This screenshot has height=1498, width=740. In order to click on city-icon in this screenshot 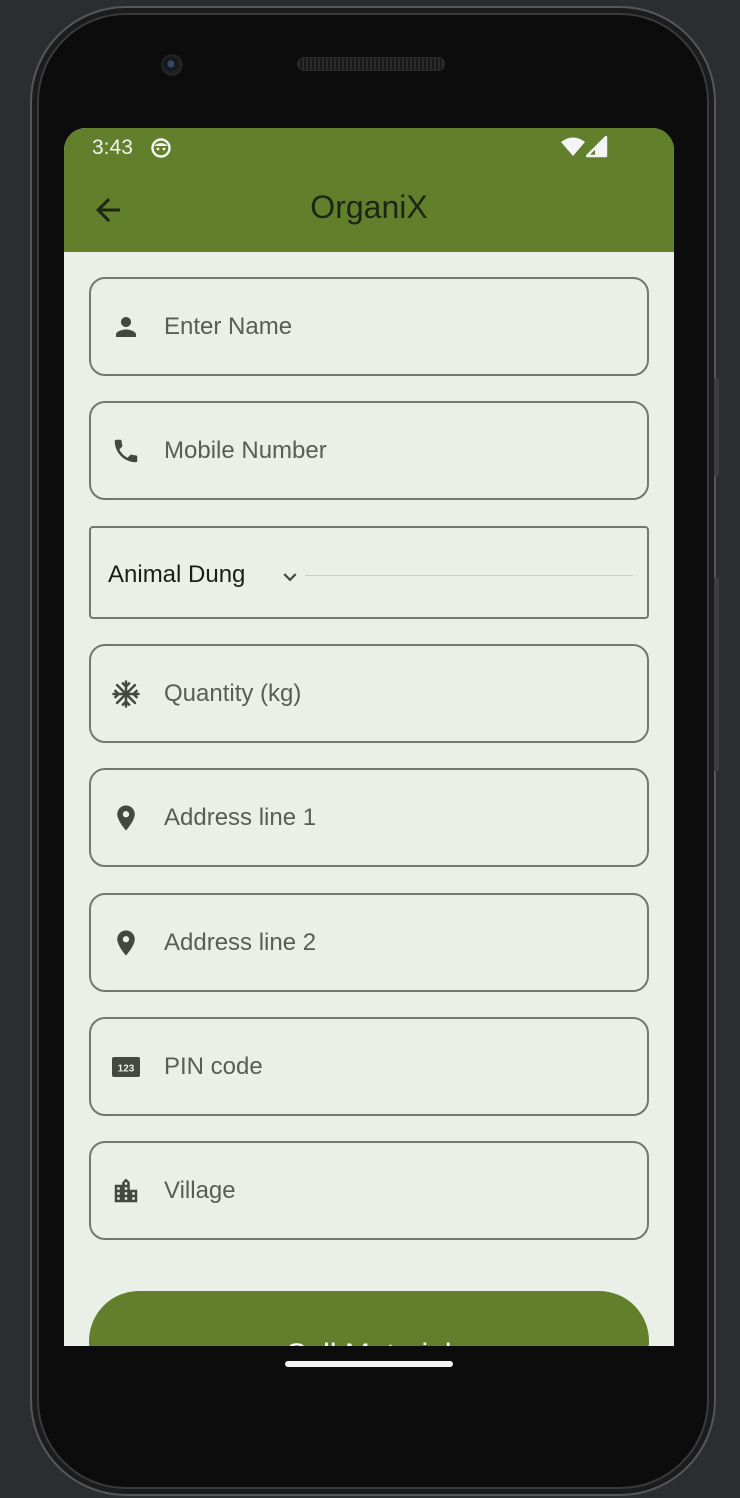, I will do `click(126, 1190)`.